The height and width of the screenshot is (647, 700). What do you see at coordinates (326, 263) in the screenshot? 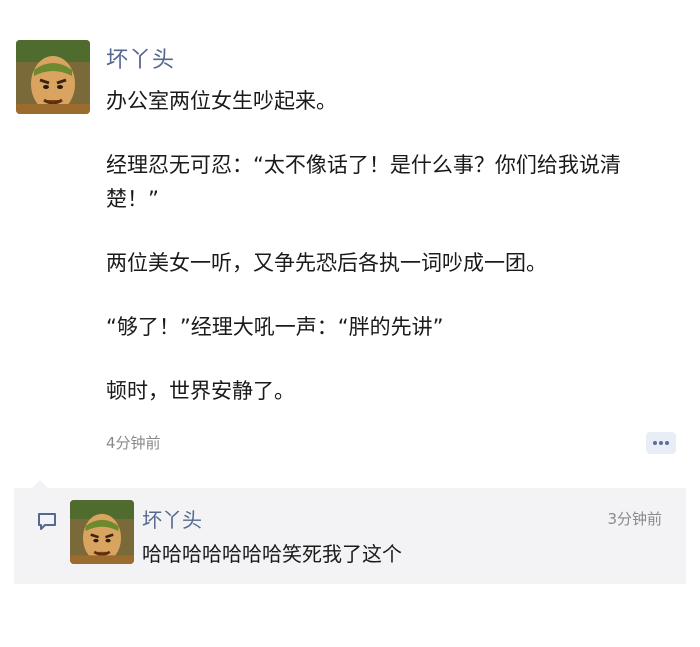
I see `post-paragraph: 两位美女一听，又争先恐后各执一词吵成一团。` at bounding box center [326, 263].